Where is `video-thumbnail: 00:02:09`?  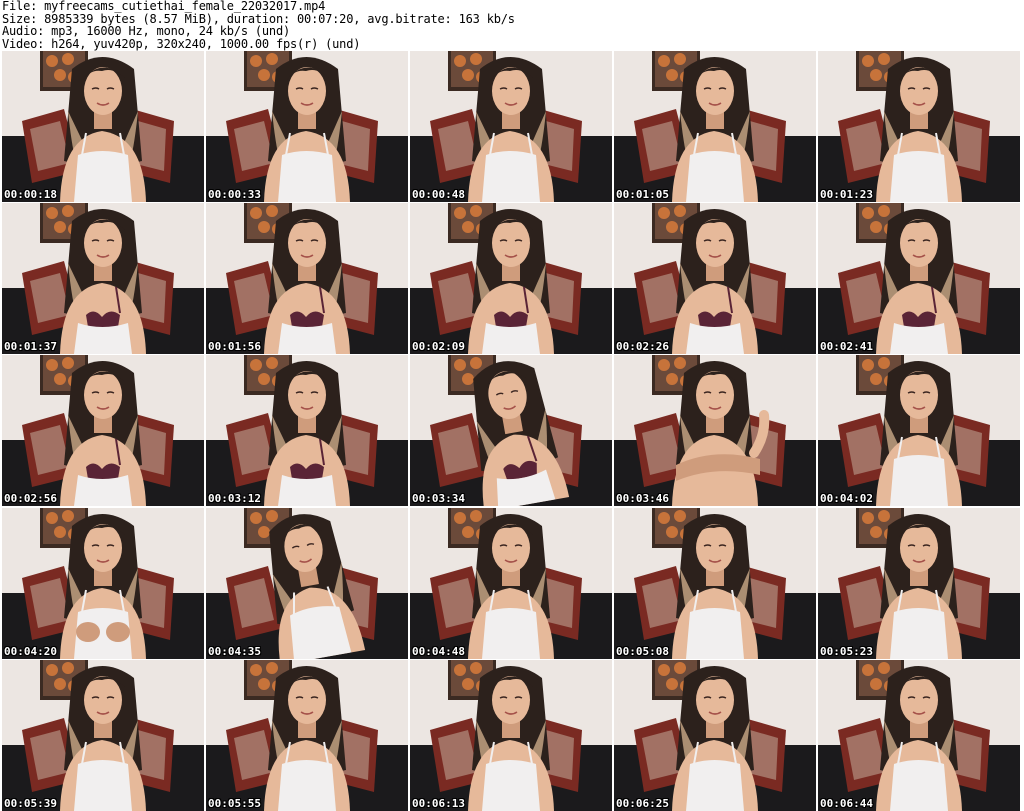
video-thumbnail: 00:02:09 is located at coordinates (511, 278).